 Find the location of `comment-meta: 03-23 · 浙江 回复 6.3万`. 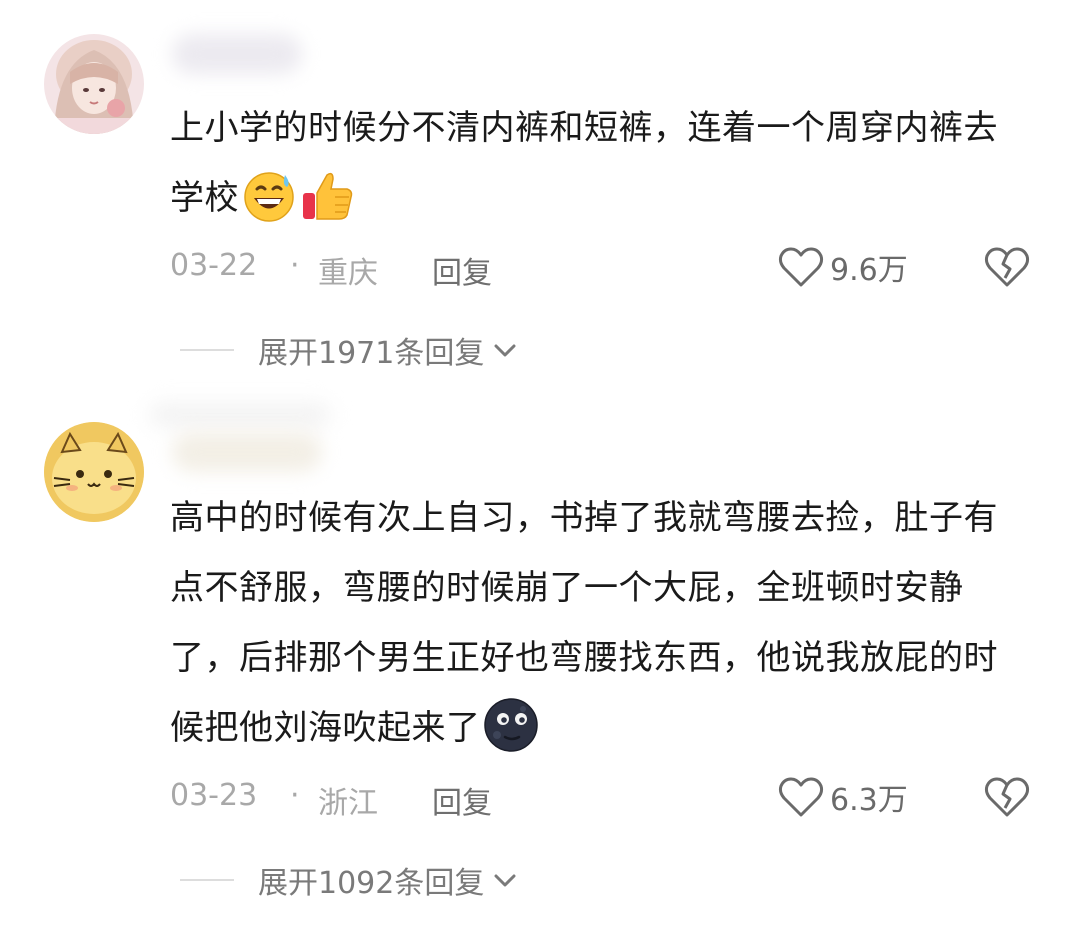

comment-meta: 03-23 · 浙江 回复 6.3万 is located at coordinates (600, 798).